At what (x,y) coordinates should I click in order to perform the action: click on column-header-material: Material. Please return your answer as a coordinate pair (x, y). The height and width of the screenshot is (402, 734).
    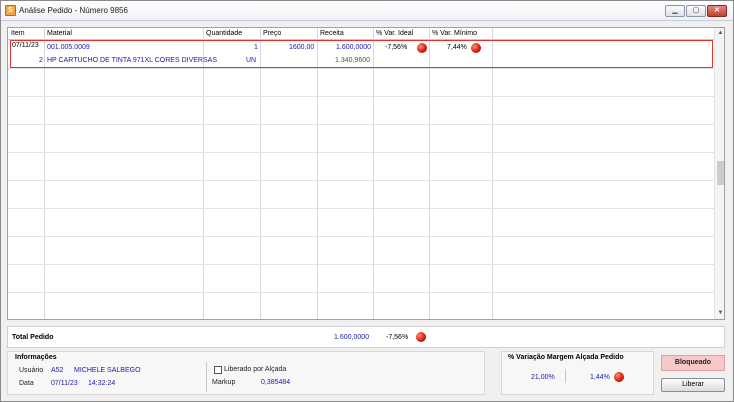
    Looking at the image, I should click on (59, 33).